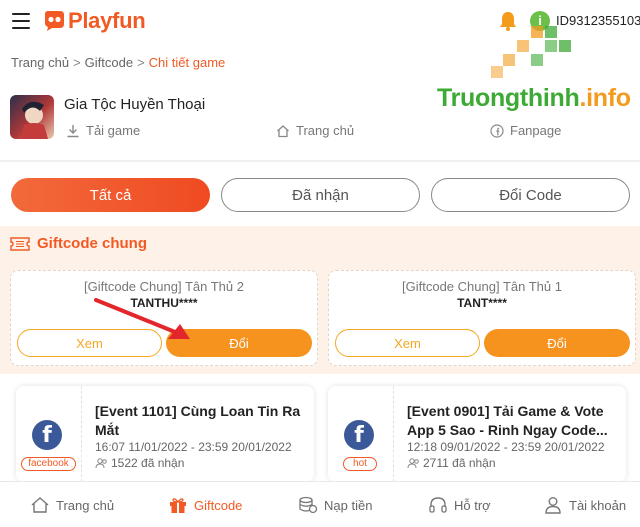 This screenshot has height=527, width=640. I want to click on breadcrumb-home: Trang chủ, so click(40, 62).